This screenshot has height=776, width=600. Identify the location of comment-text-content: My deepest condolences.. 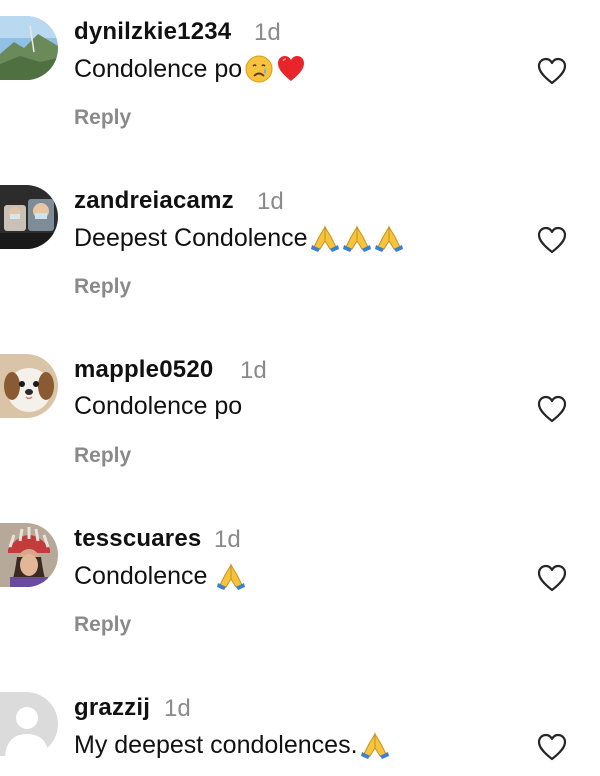
(216, 744).